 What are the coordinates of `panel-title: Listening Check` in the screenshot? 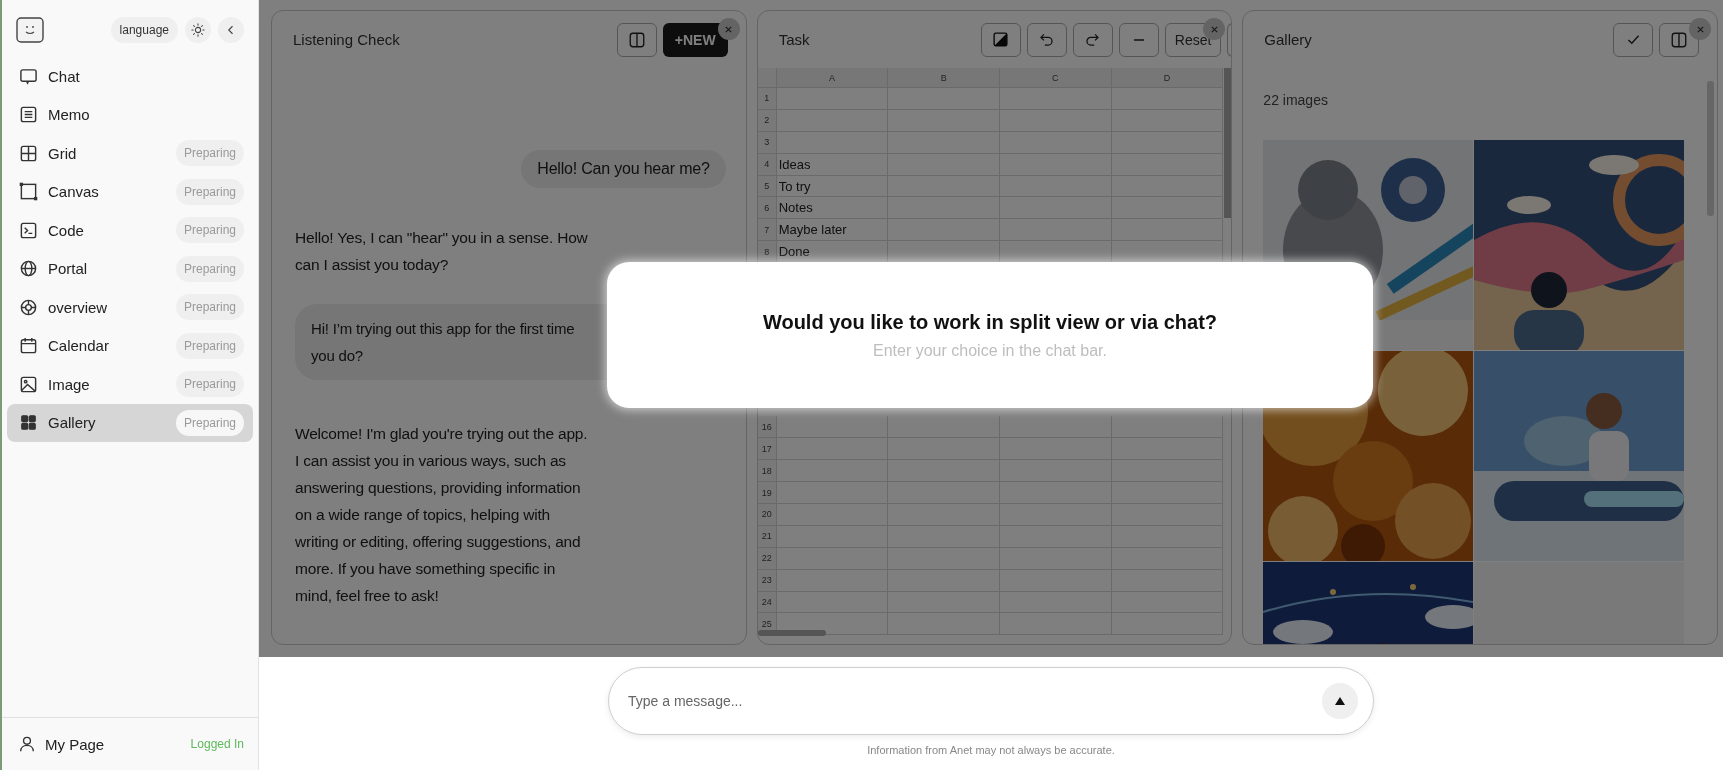 It's located at (346, 39).